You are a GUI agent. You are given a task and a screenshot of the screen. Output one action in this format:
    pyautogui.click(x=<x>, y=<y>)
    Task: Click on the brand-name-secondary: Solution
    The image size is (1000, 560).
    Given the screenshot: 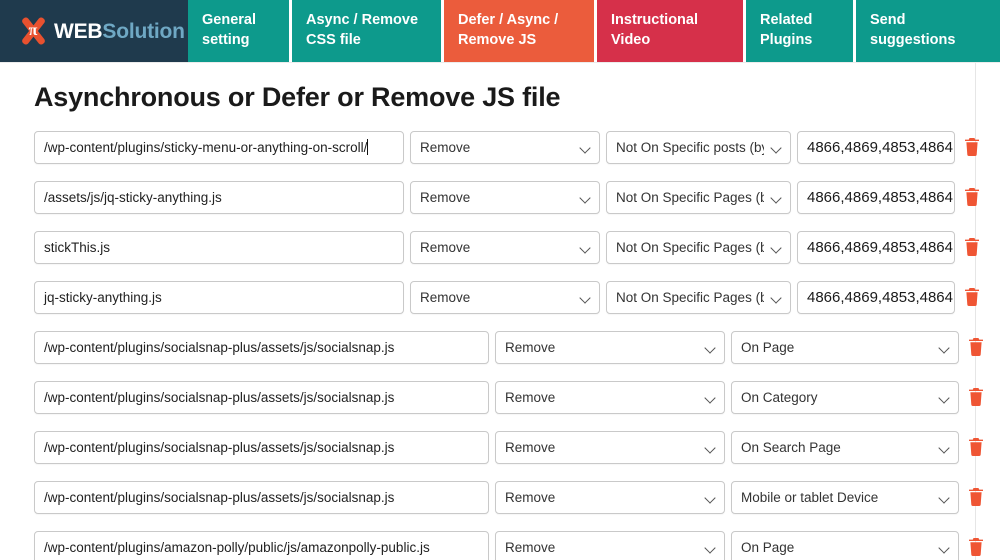 What is the action you would take?
    pyautogui.click(x=143, y=31)
    